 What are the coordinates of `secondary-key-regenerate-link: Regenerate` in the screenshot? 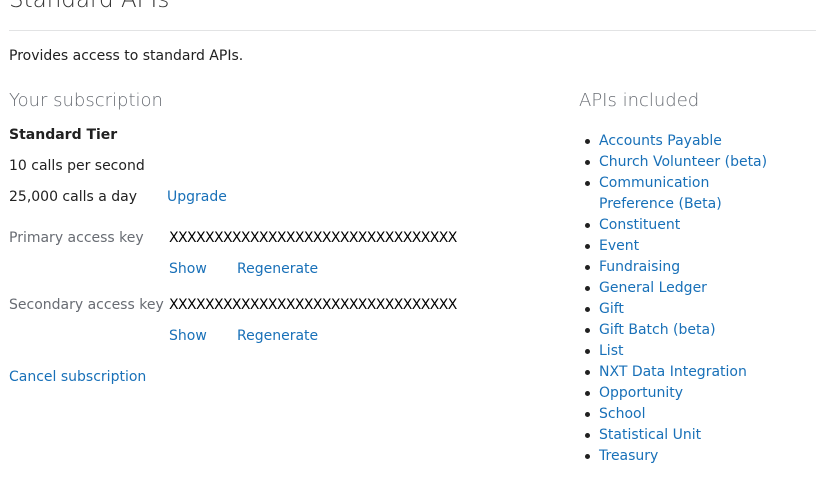 It's located at (277, 336).